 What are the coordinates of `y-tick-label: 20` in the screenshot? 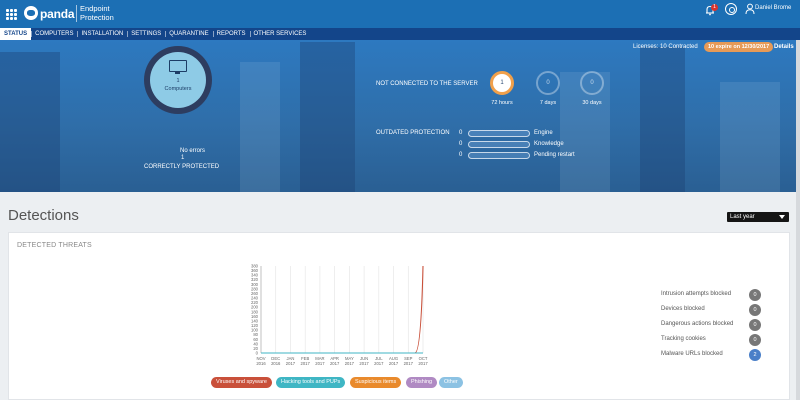 It's located at (255, 348).